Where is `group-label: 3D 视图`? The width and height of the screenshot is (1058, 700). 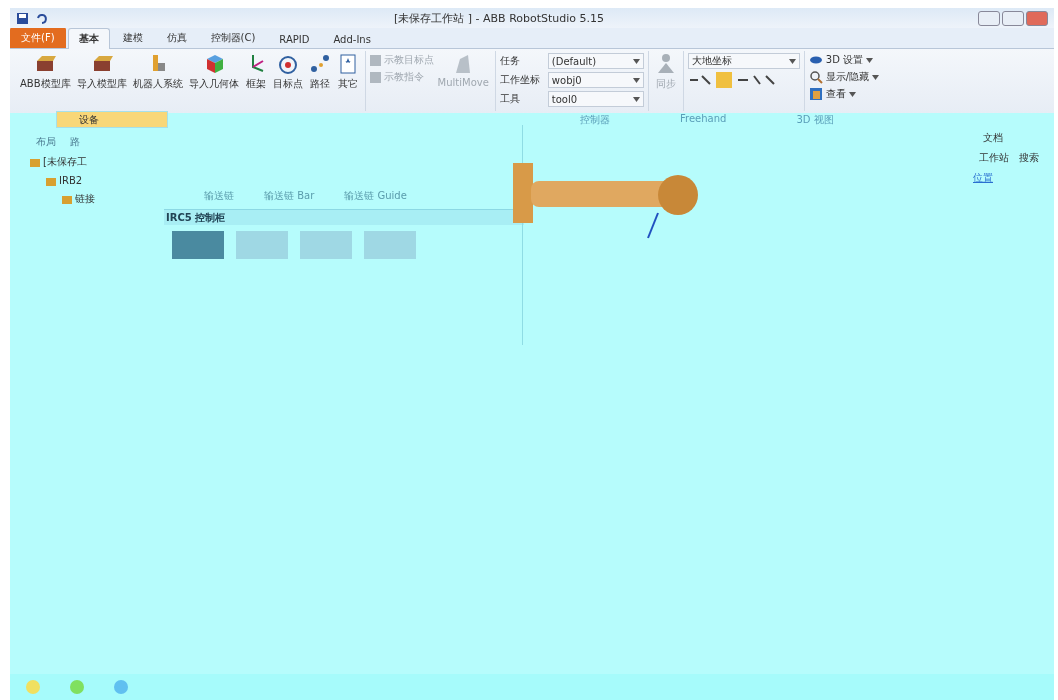
group-label: 3D 视图 is located at coordinates (815, 120).